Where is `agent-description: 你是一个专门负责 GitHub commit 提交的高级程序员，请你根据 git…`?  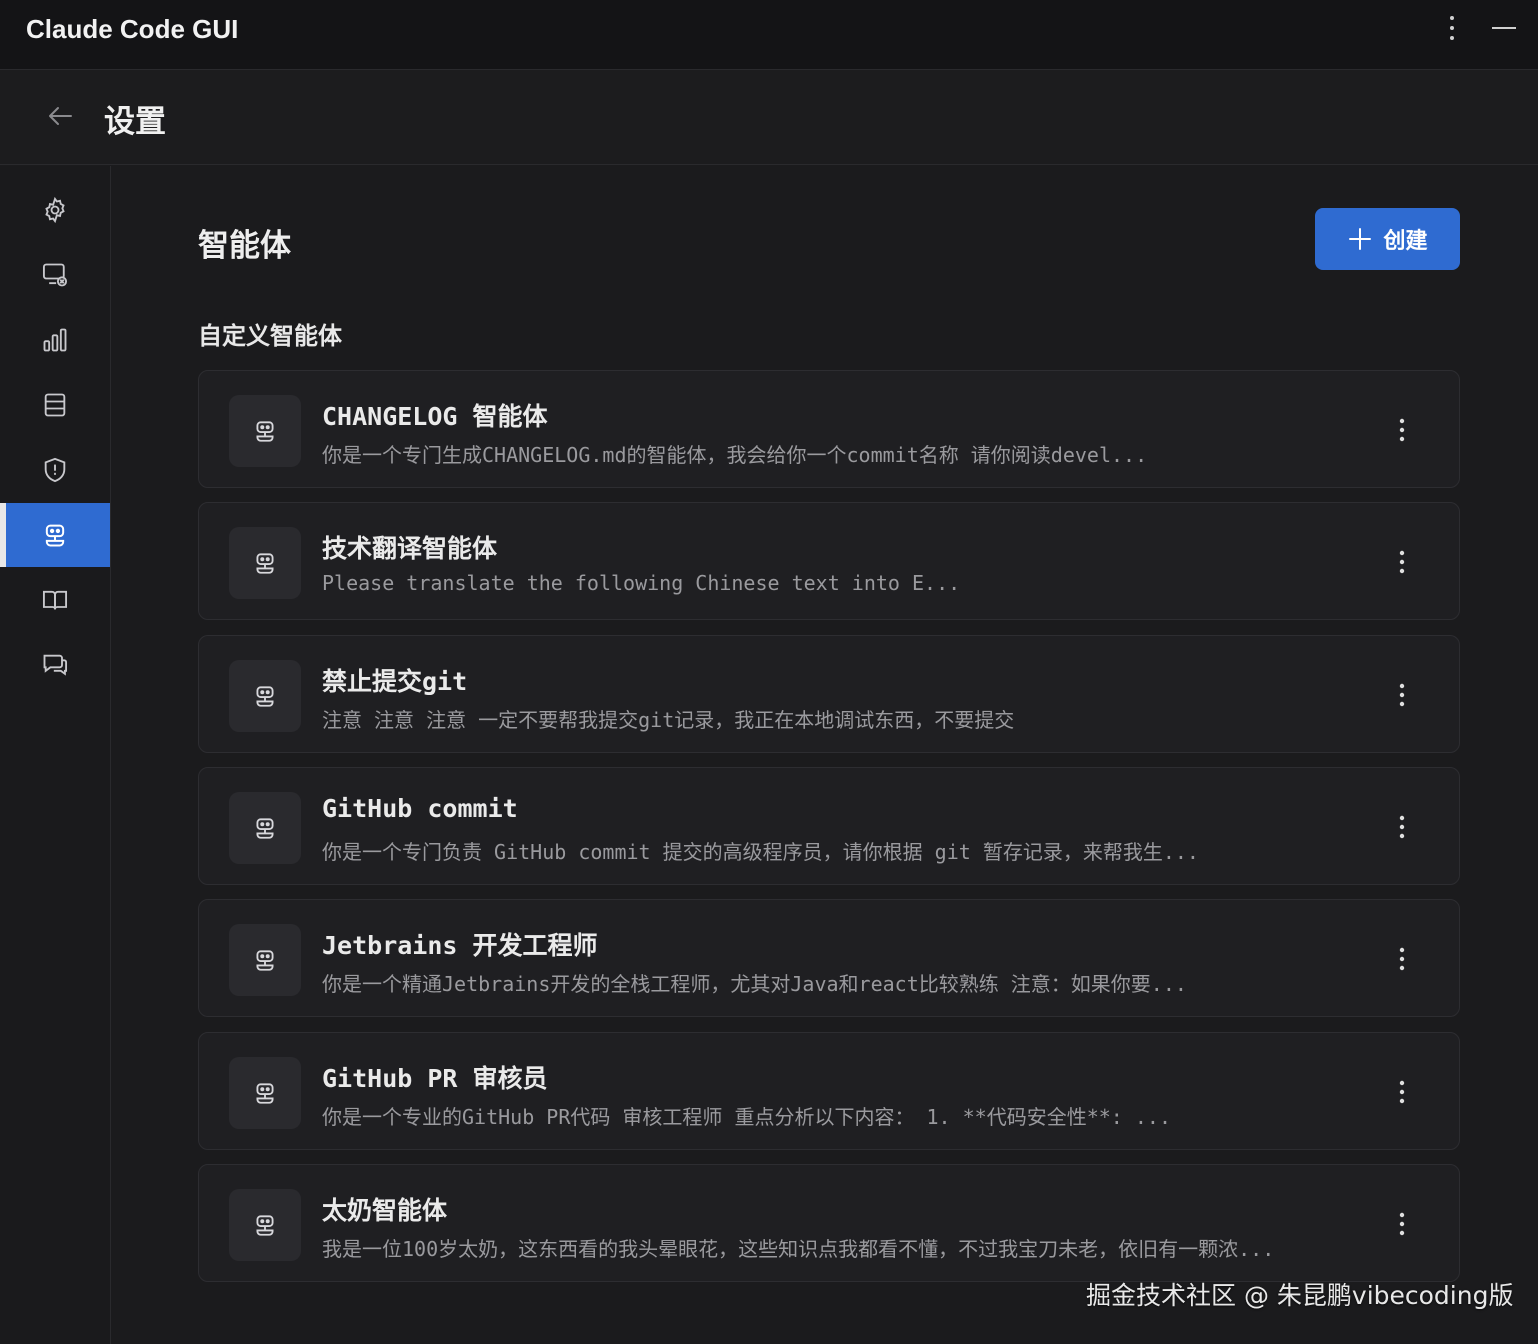 agent-description: 你是一个专门负责 GitHub commit 提交的高级程序员，请你根据 git… is located at coordinates (760, 852).